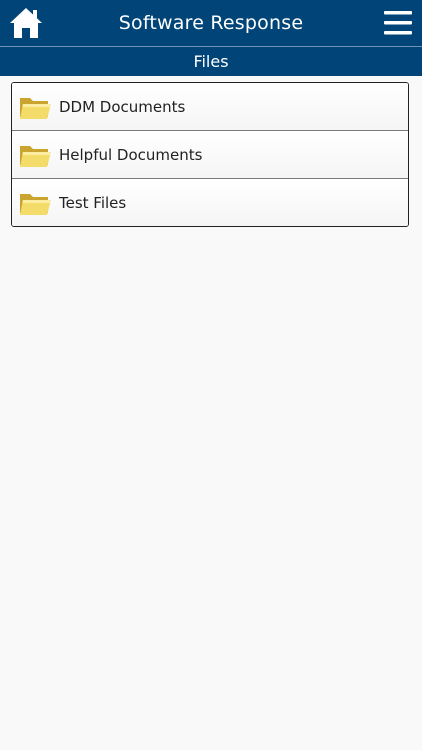  Describe the element at coordinates (131, 154) in the screenshot. I see `file-item-label: Helpful Documents` at that location.